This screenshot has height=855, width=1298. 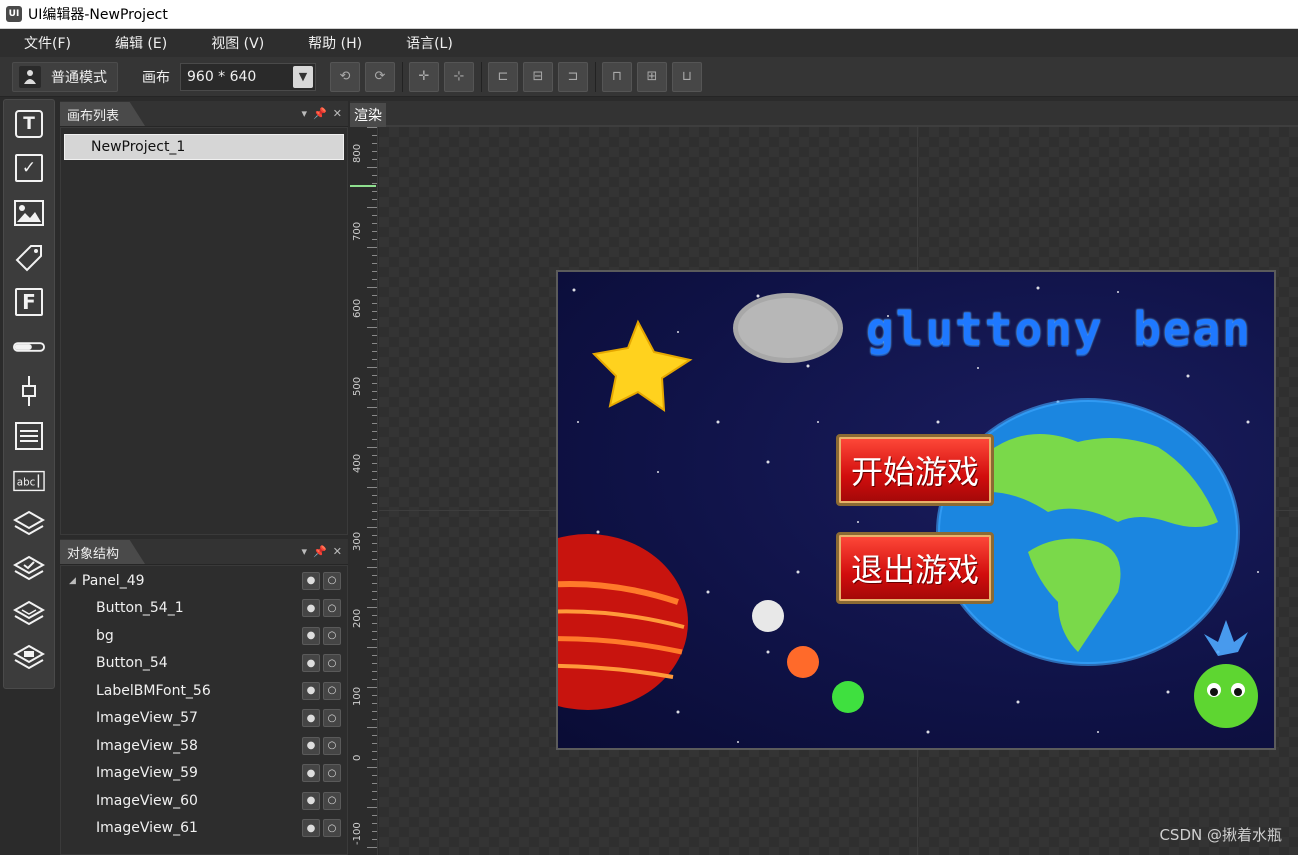 I want to click on tree-row: ImageView_60 ● ○, so click(x=204, y=801).